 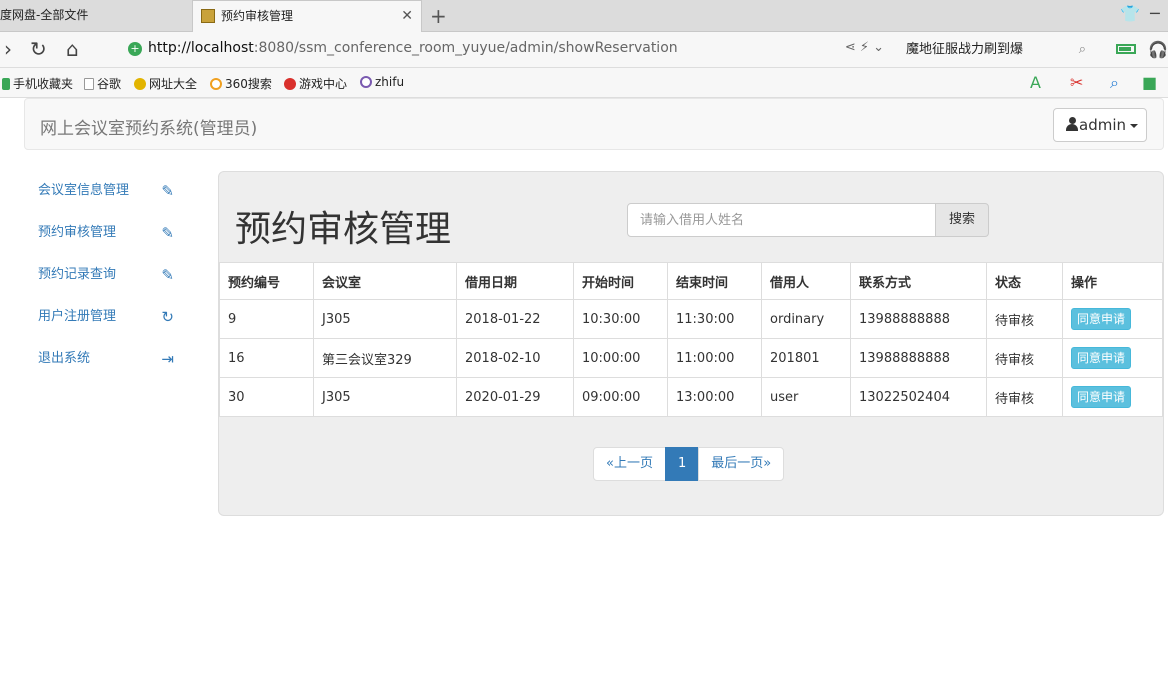 What do you see at coordinates (102, 83) in the screenshot?
I see `bookmark-google: 谷歌` at bounding box center [102, 83].